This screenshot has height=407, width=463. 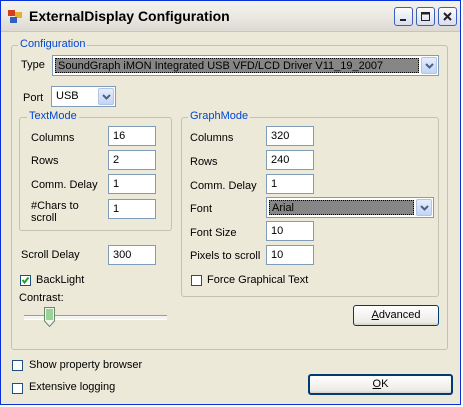 What do you see at coordinates (212, 138) in the screenshot?
I see `gm-columns-label: Columns` at bounding box center [212, 138].